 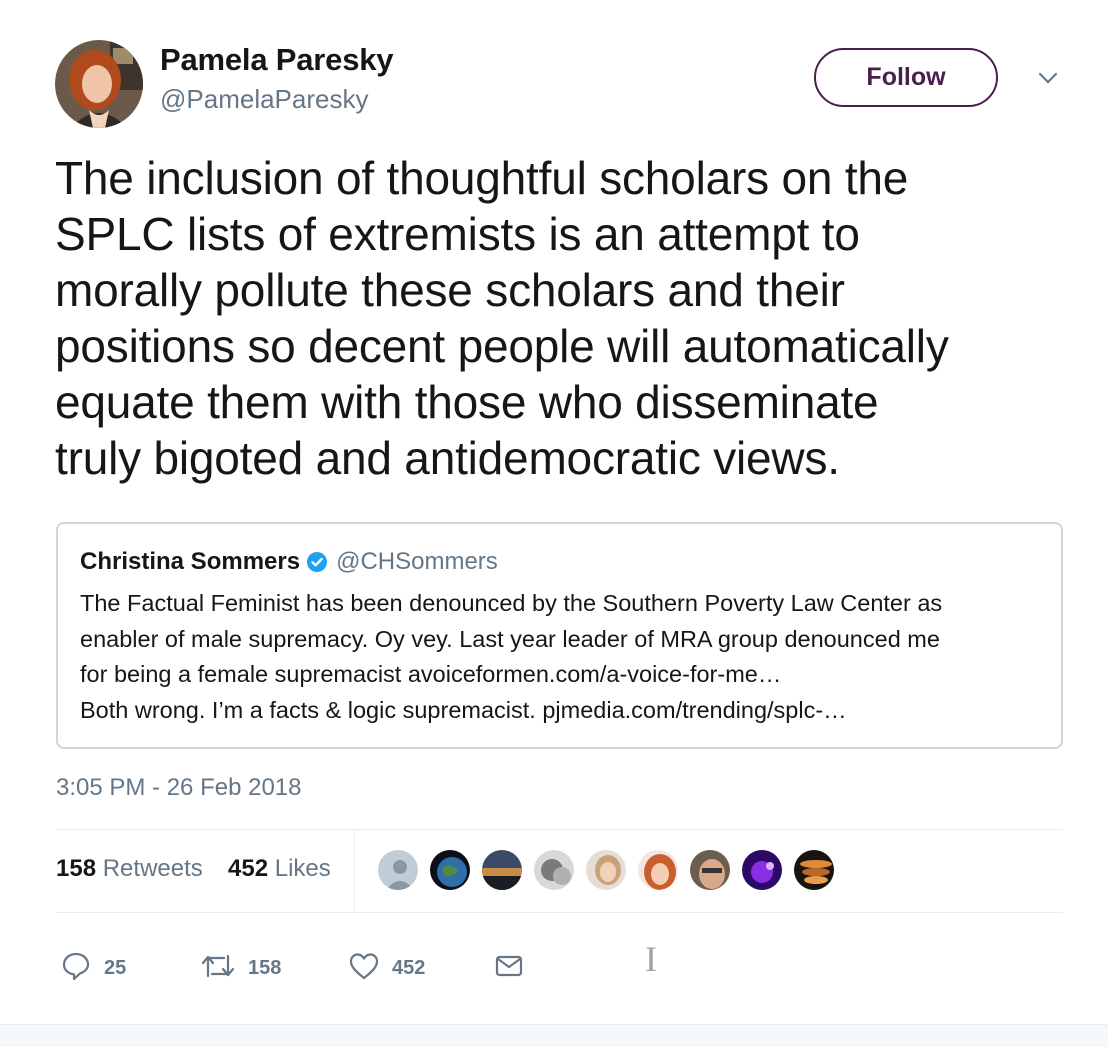 What do you see at coordinates (76, 968) in the screenshot?
I see `reply-icon` at bounding box center [76, 968].